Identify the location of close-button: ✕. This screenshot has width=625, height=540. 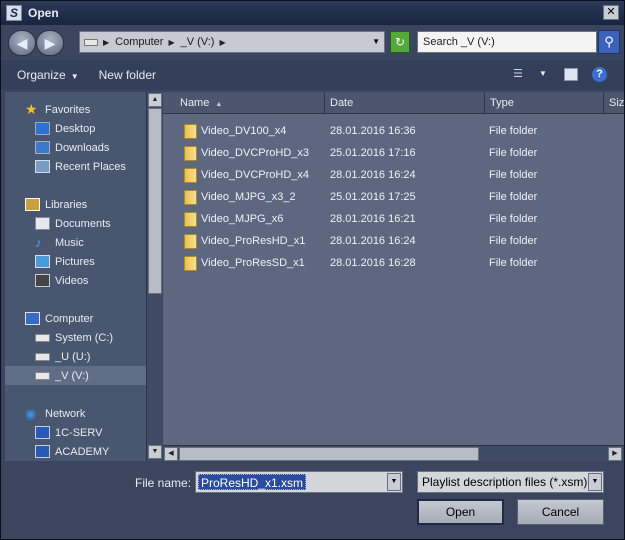
(611, 12).